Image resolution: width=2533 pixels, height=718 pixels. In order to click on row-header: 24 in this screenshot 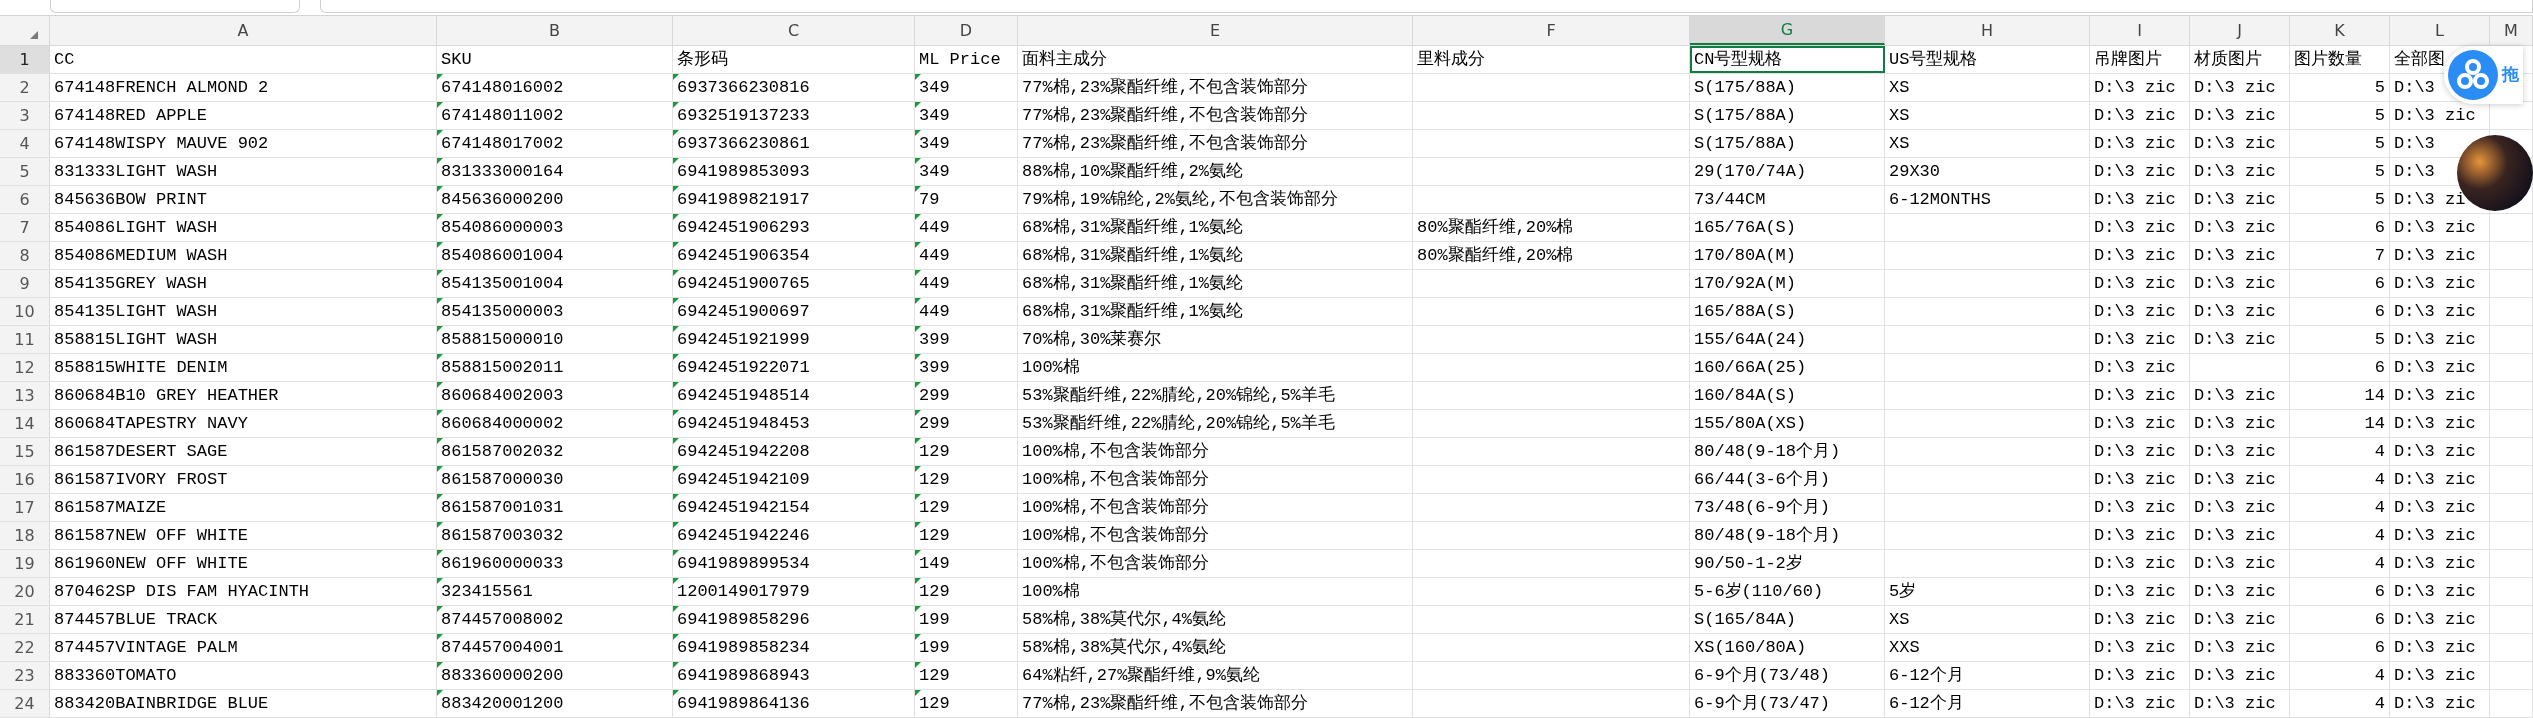, I will do `click(25, 703)`.